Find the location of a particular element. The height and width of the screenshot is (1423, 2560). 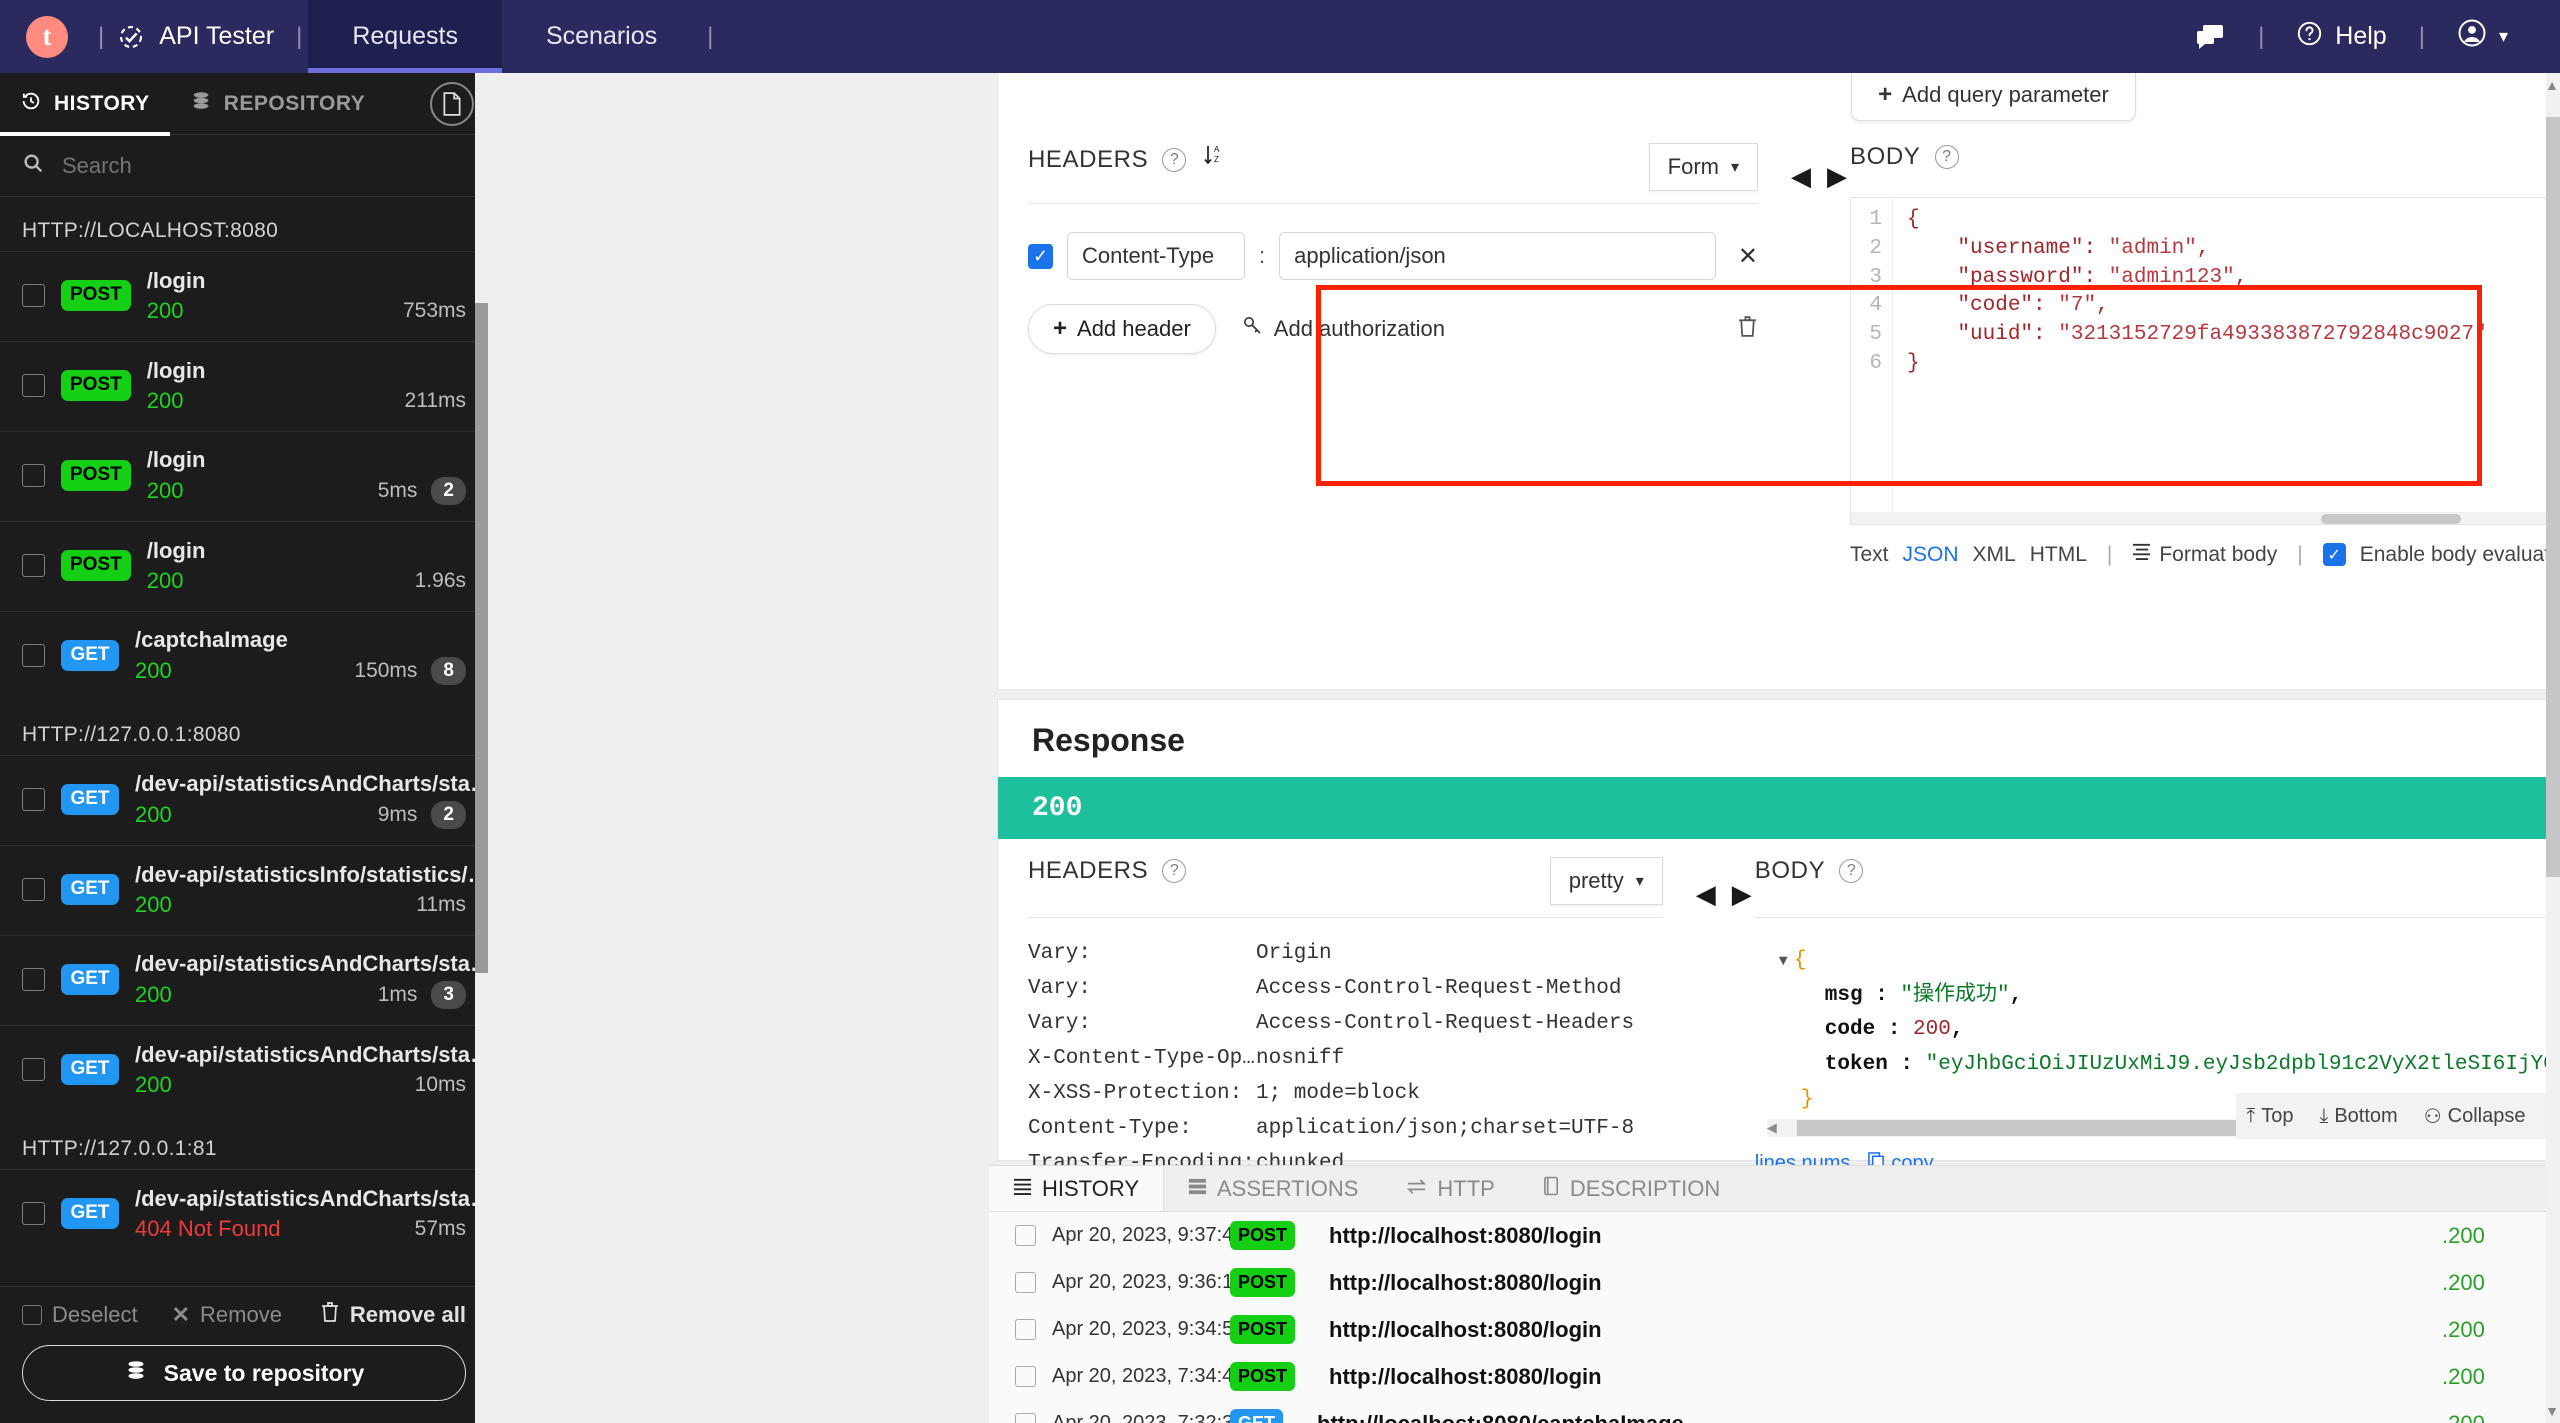

history-list-item: POST/login 200 753ms is located at coordinates (244, 296).